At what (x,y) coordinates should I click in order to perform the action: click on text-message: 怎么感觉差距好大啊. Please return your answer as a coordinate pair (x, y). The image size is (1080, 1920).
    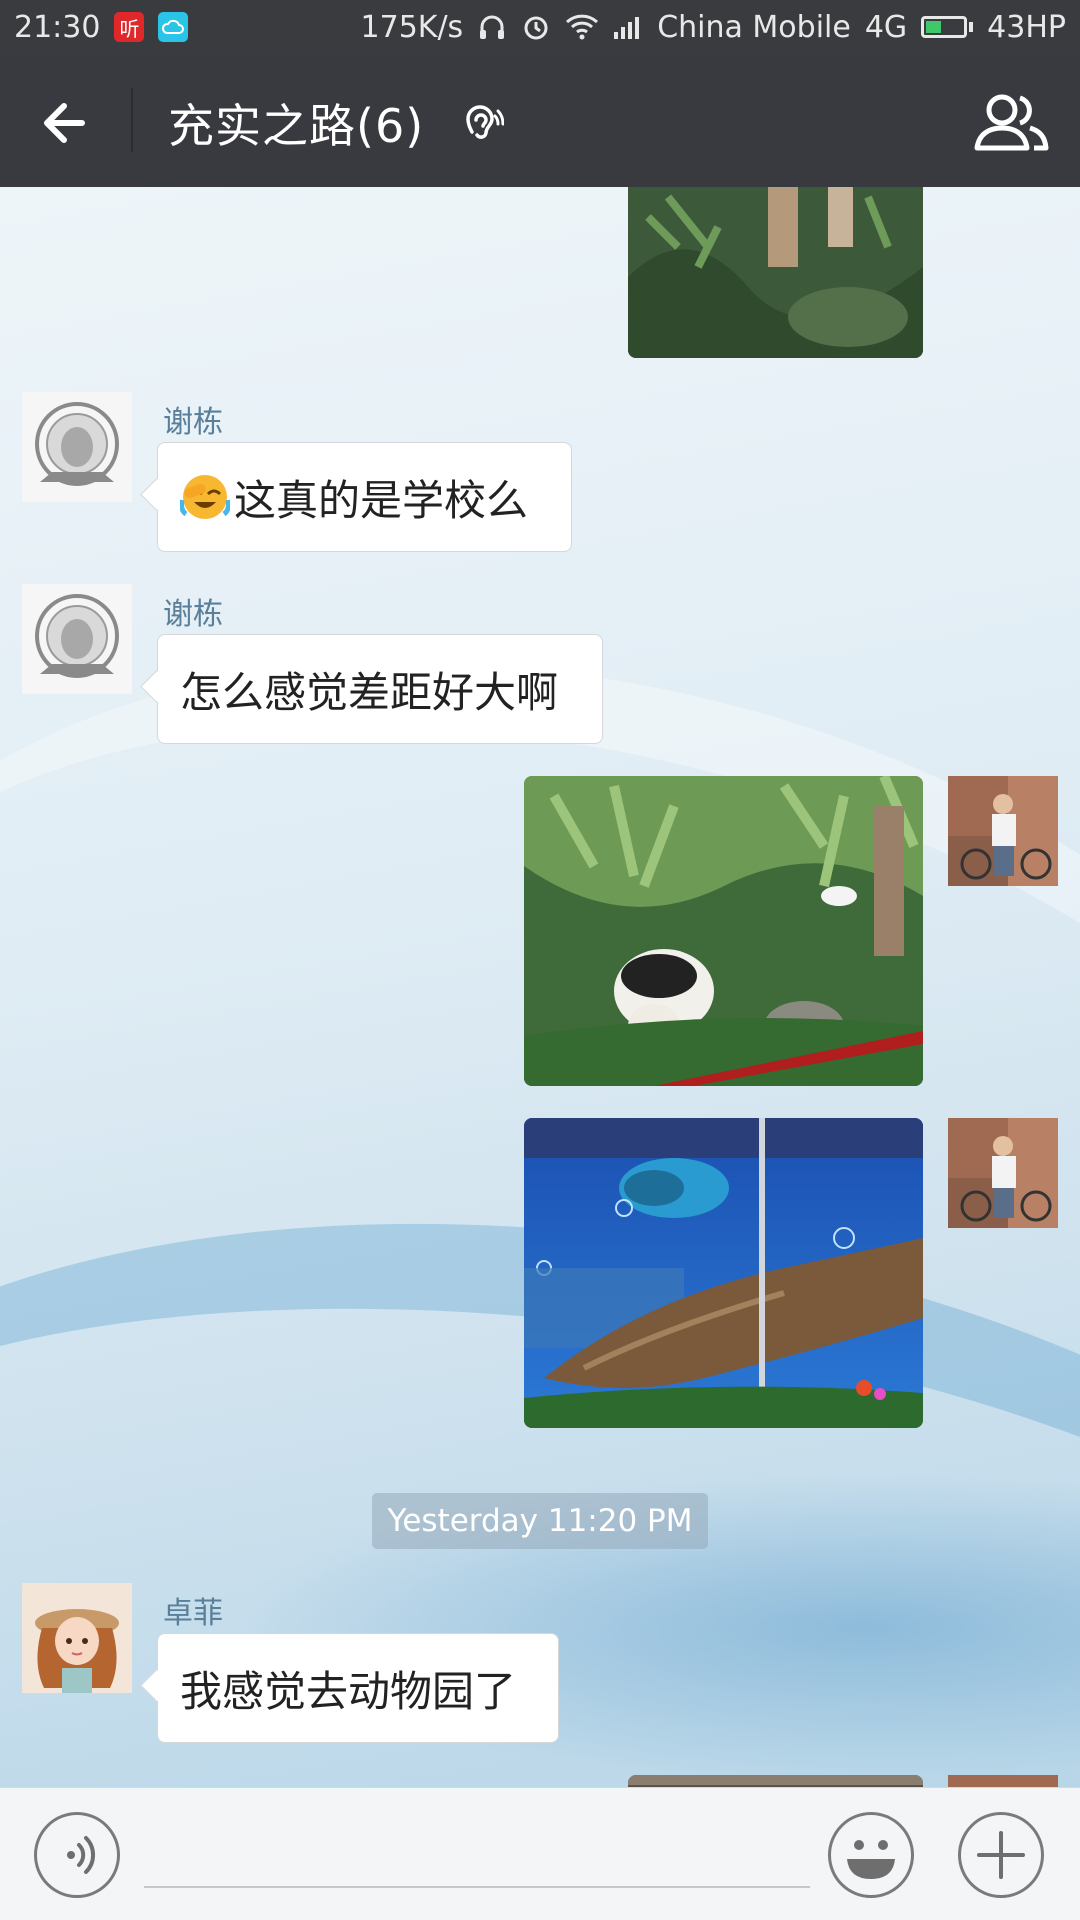
    Looking at the image, I should click on (380, 689).